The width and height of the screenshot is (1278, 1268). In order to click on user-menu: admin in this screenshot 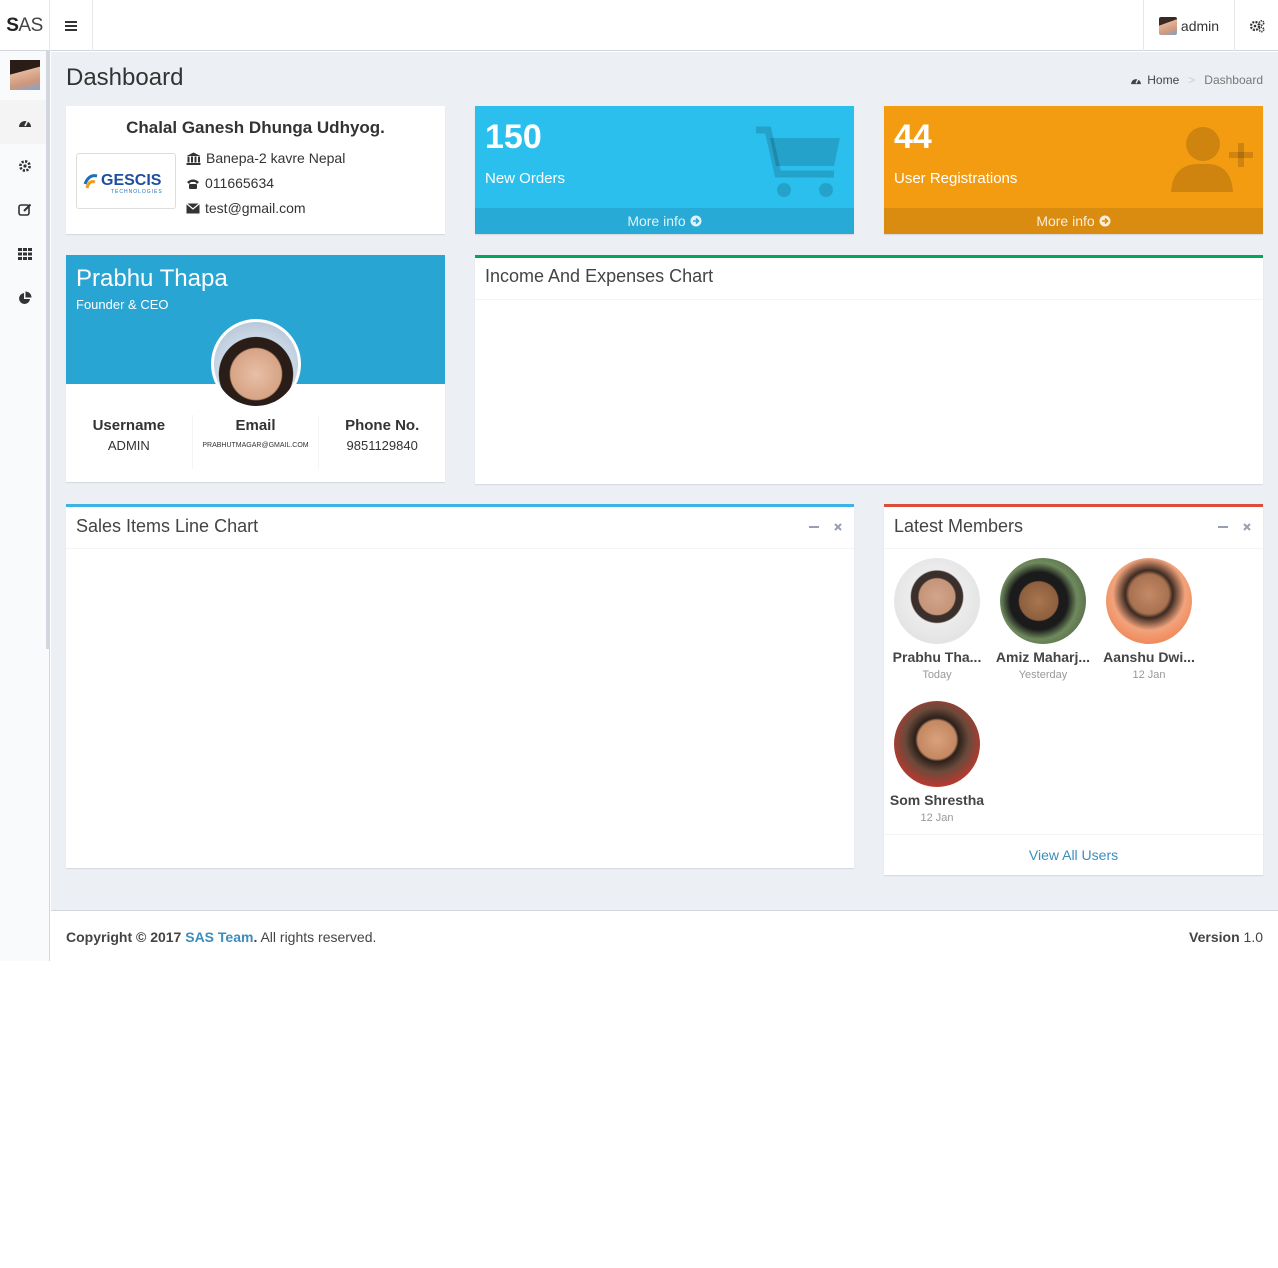, I will do `click(1188, 25)`.